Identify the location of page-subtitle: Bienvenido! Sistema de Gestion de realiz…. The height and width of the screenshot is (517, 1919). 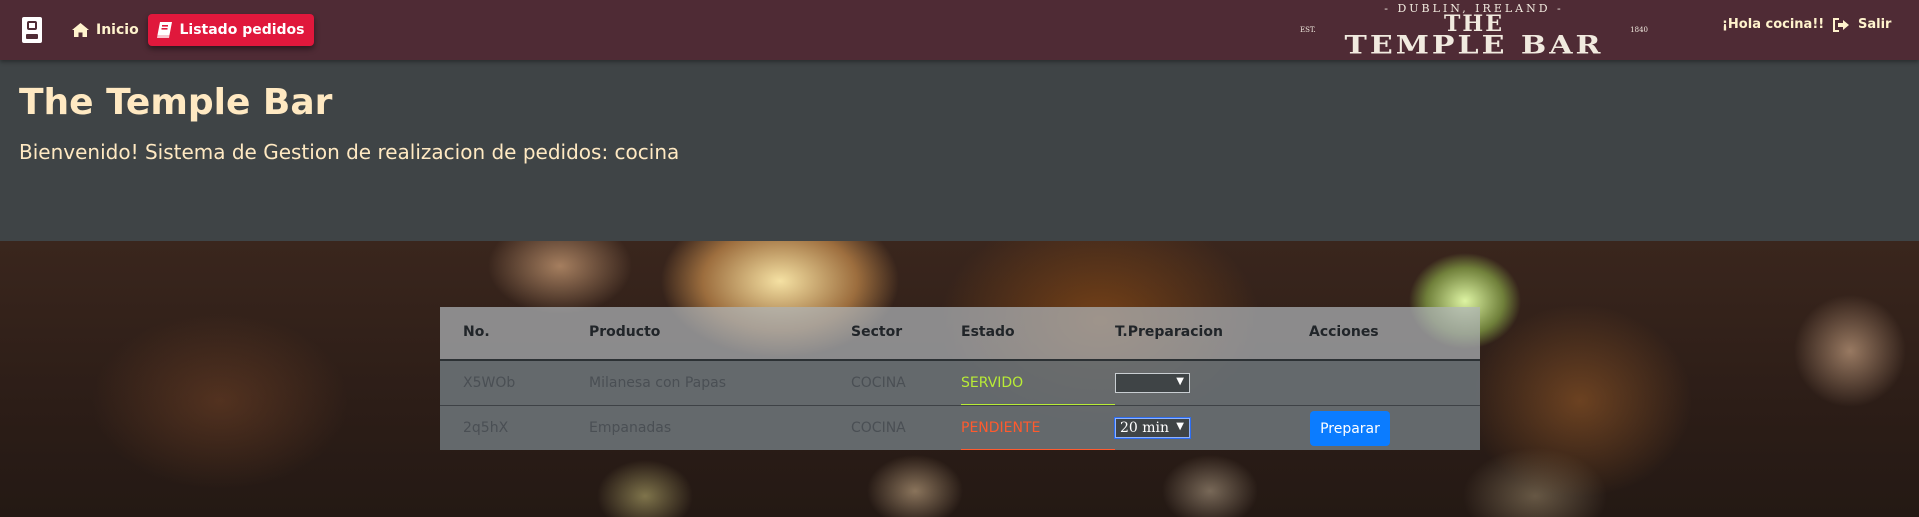
(349, 152).